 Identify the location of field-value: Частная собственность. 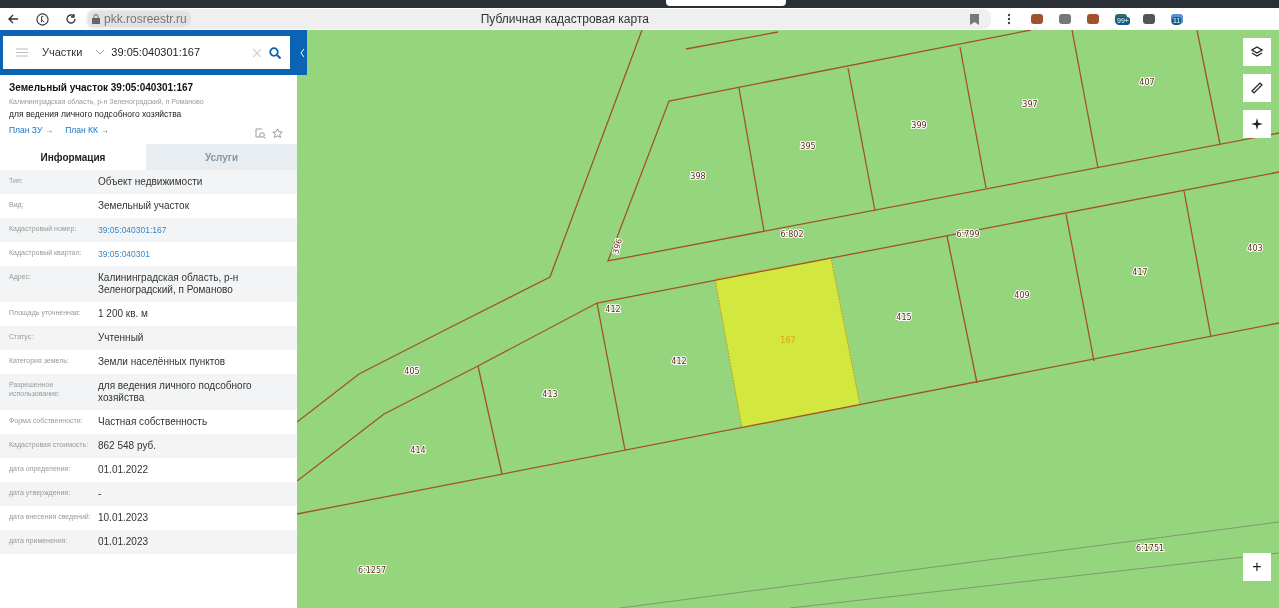
(153, 422).